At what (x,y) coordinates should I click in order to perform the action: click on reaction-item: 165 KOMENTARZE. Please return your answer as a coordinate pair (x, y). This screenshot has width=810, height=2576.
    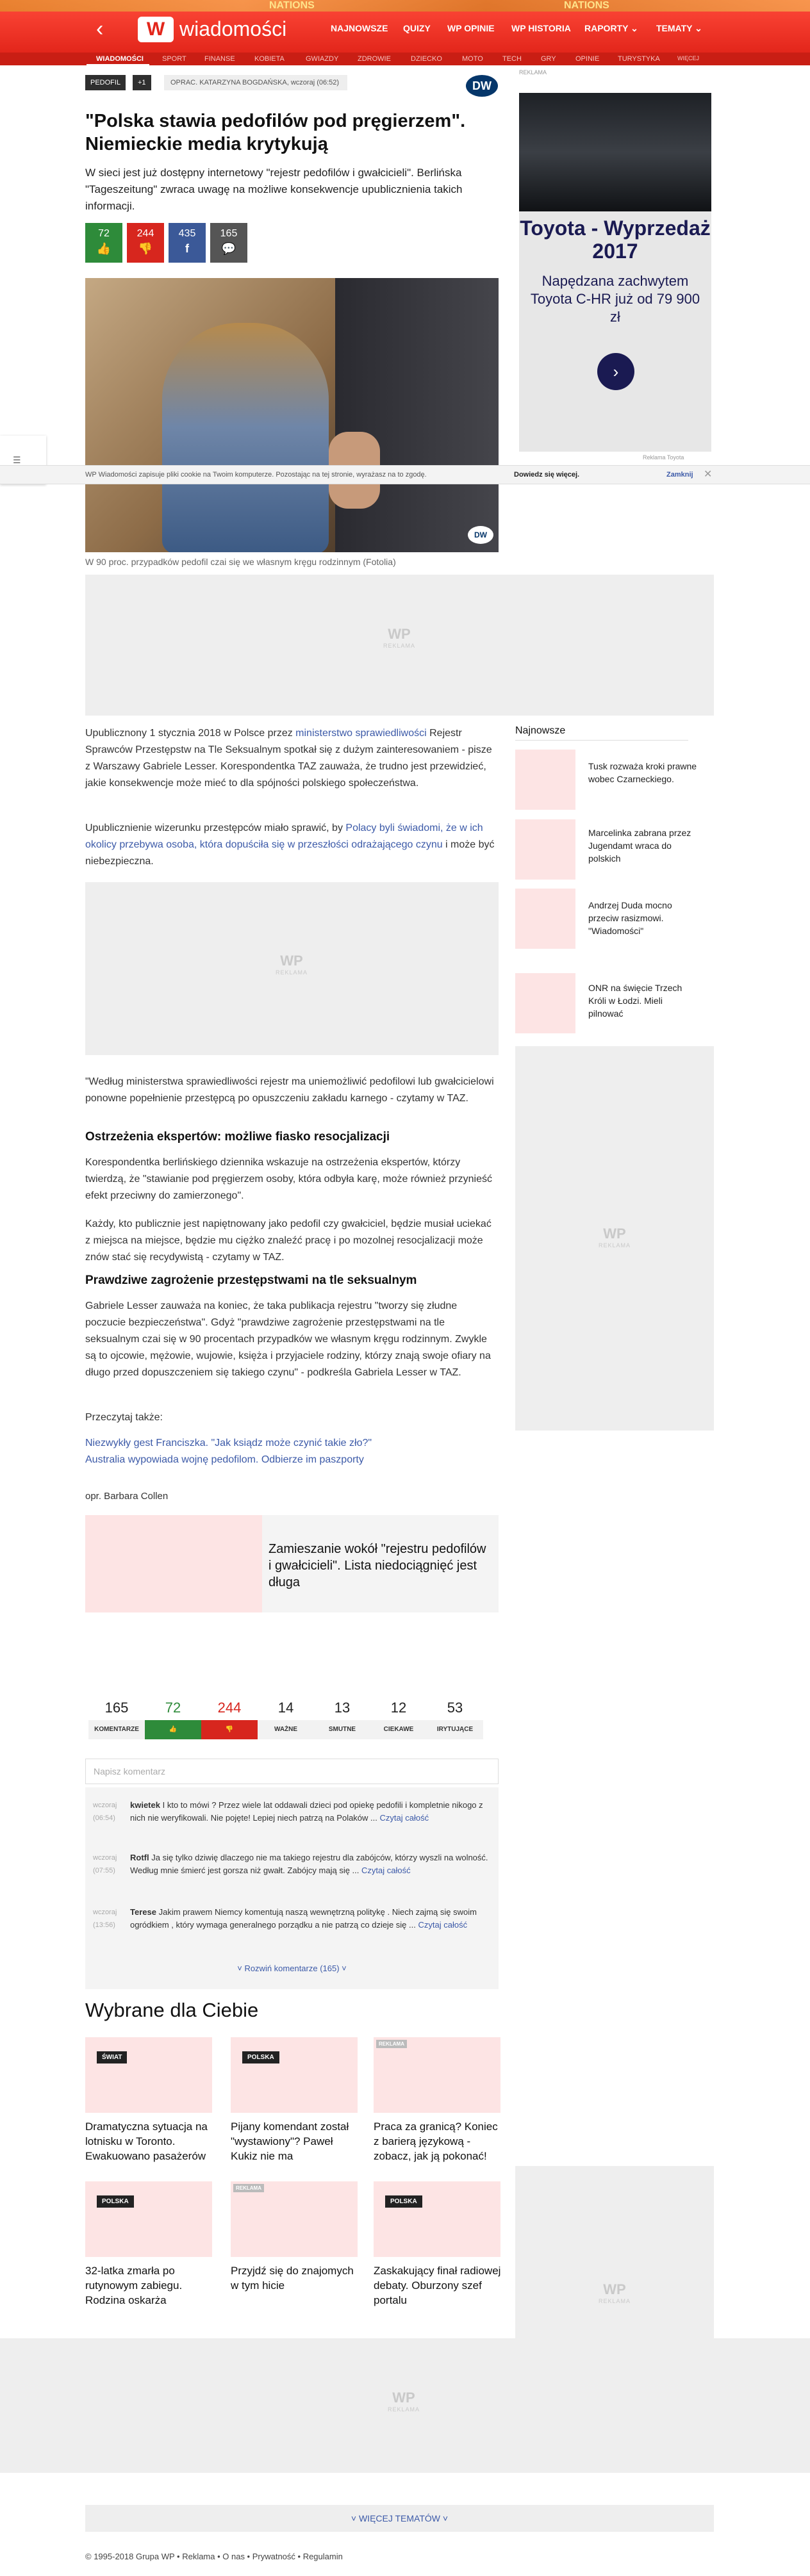
    Looking at the image, I should click on (116, 1720).